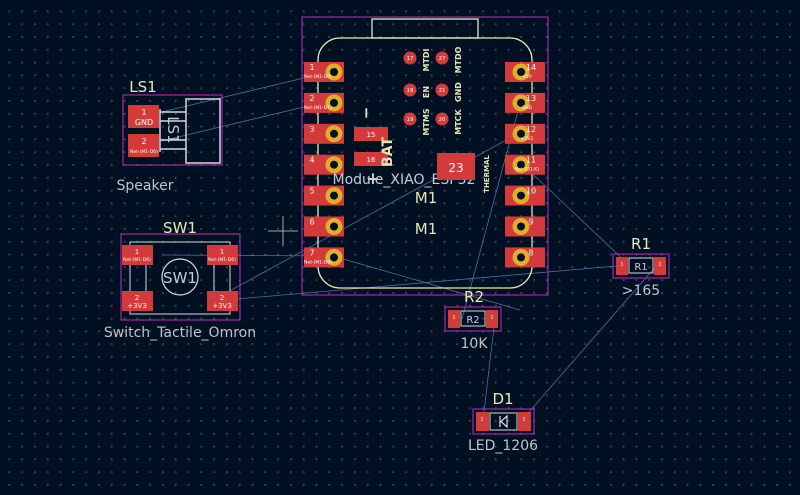 The image size is (800, 495). I want to click on m1-jtag-label: MTDO, so click(458, 59).